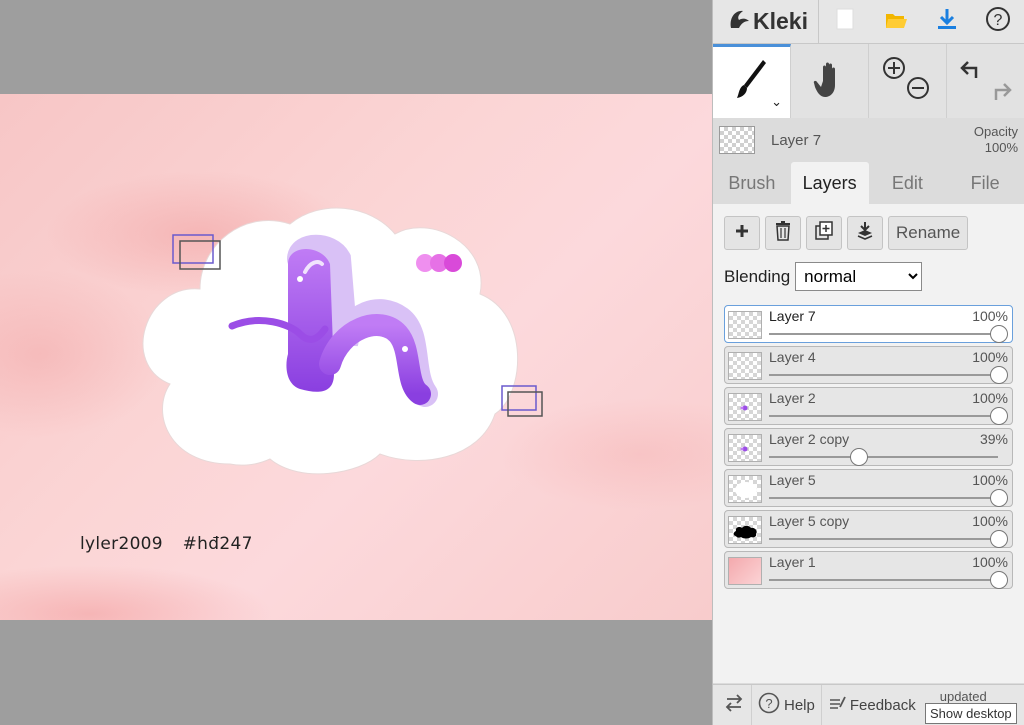  I want to click on new-file-icon, so click(845, 21).